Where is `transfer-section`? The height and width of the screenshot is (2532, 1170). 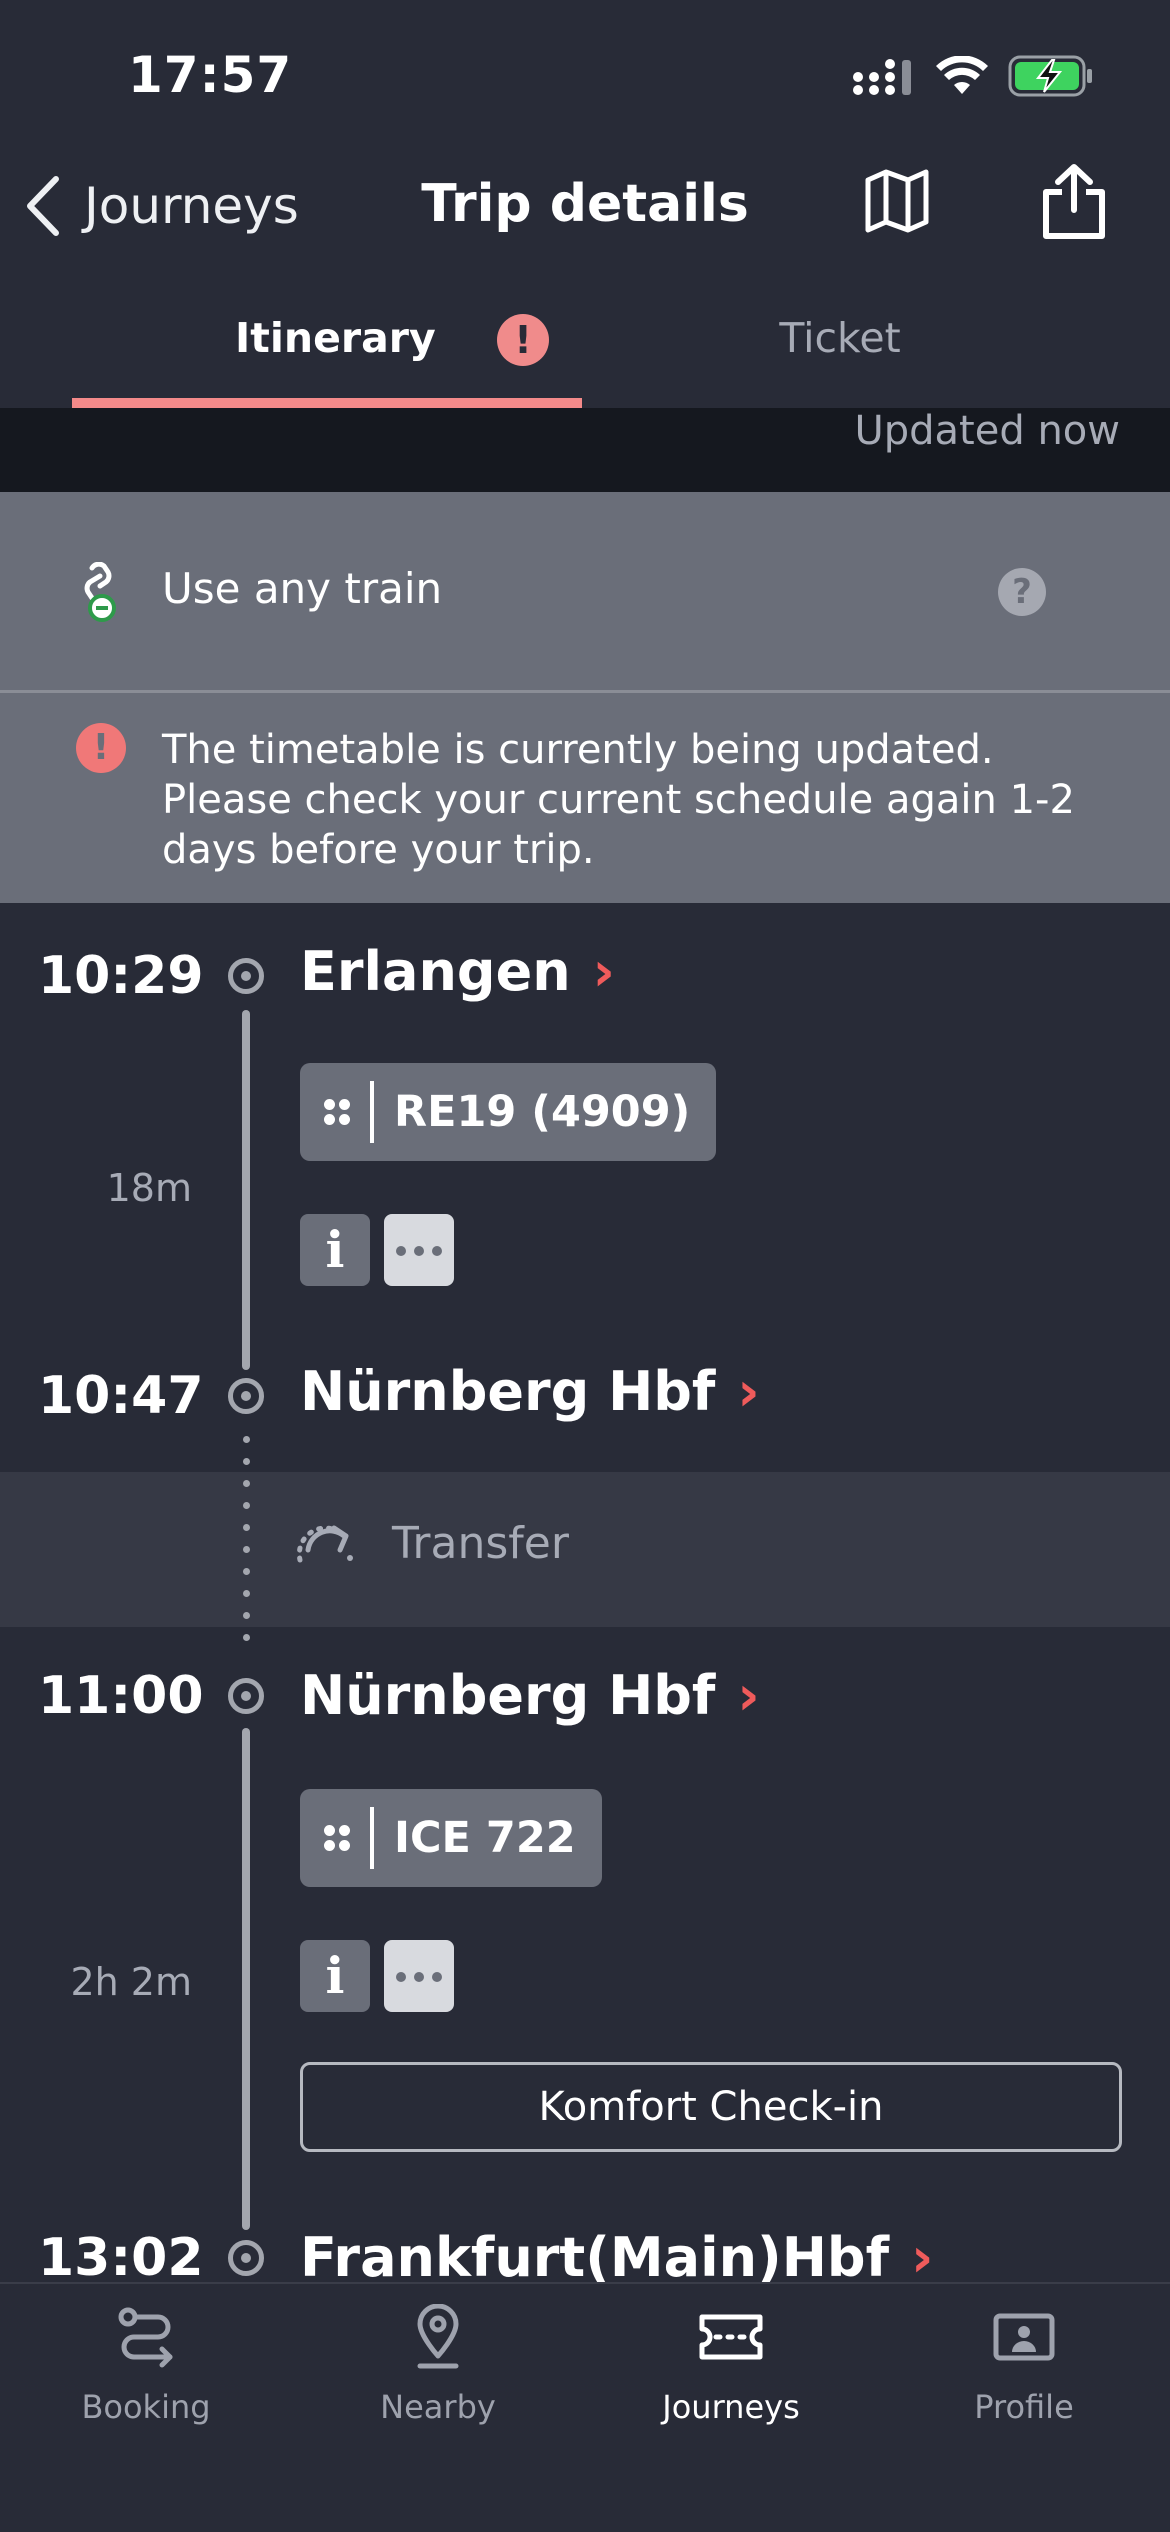 transfer-section is located at coordinates (585, 1549).